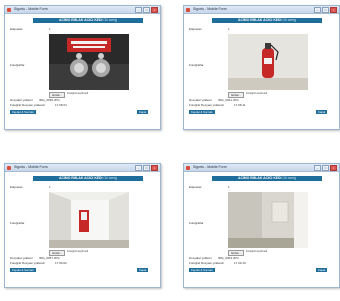 This screenshot has width=340, height=301. What do you see at coordinates (228, 100) in the screenshot?
I see `meta-value-1: IMG_0041.JPG` at bounding box center [228, 100].